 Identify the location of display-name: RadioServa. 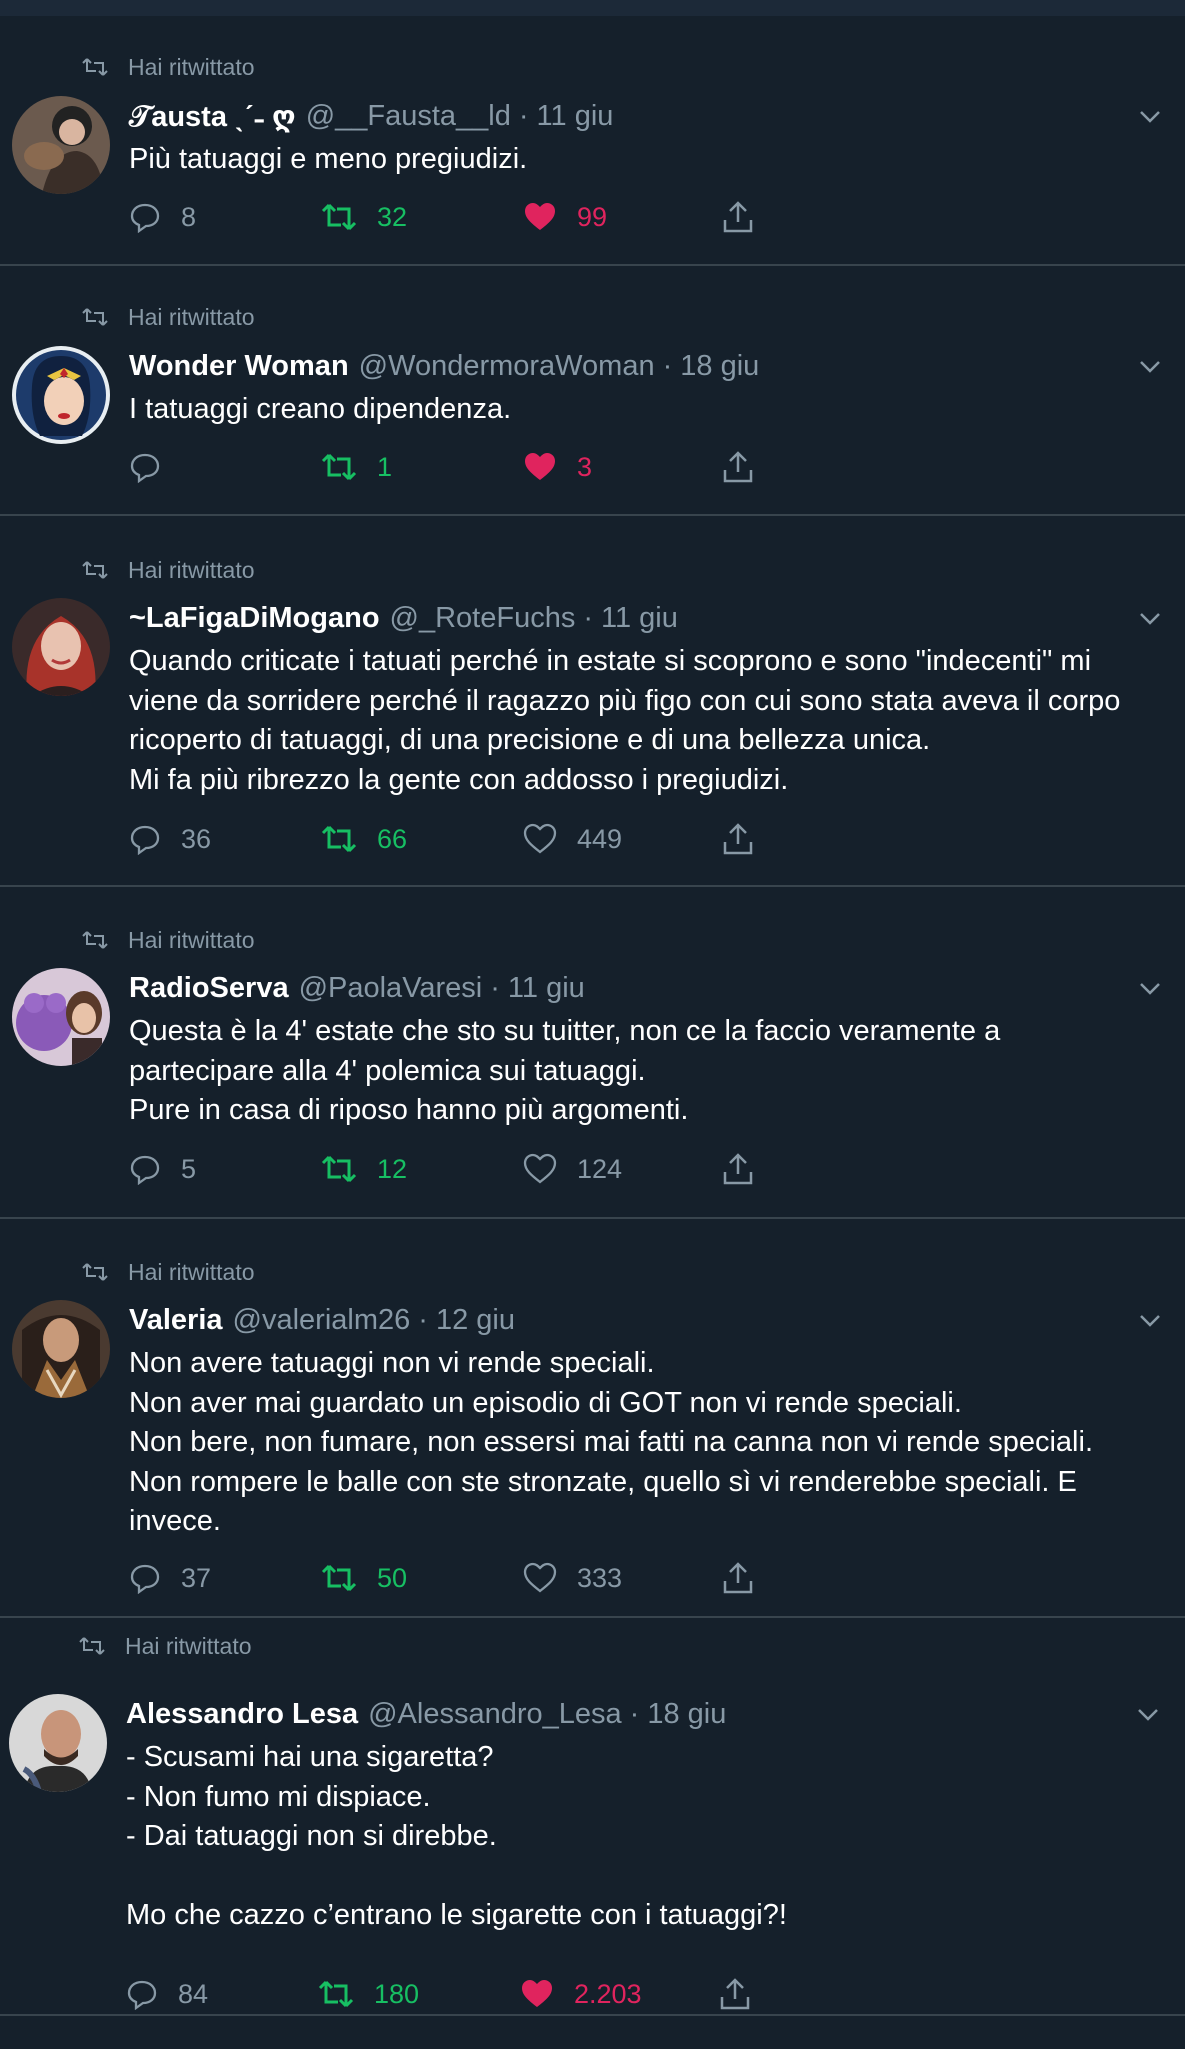
(209, 988).